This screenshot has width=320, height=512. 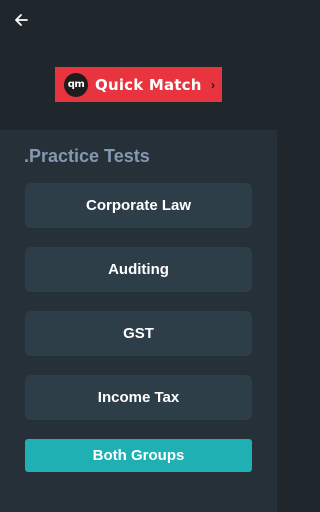 I want to click on quick-match-logo: qm, so click(x=76, y=84).